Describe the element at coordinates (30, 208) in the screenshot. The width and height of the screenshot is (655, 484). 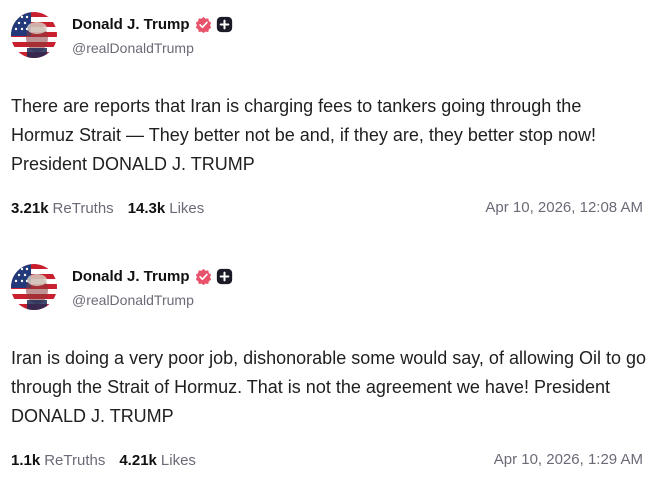
I see `retruths-count: 3.21k` at that location.